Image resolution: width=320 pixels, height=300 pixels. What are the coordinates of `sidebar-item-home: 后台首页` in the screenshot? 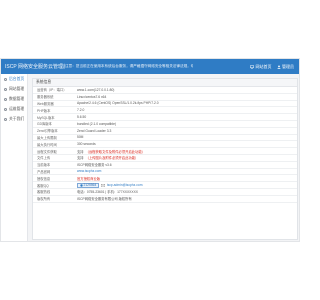 It's located at (14, 79).